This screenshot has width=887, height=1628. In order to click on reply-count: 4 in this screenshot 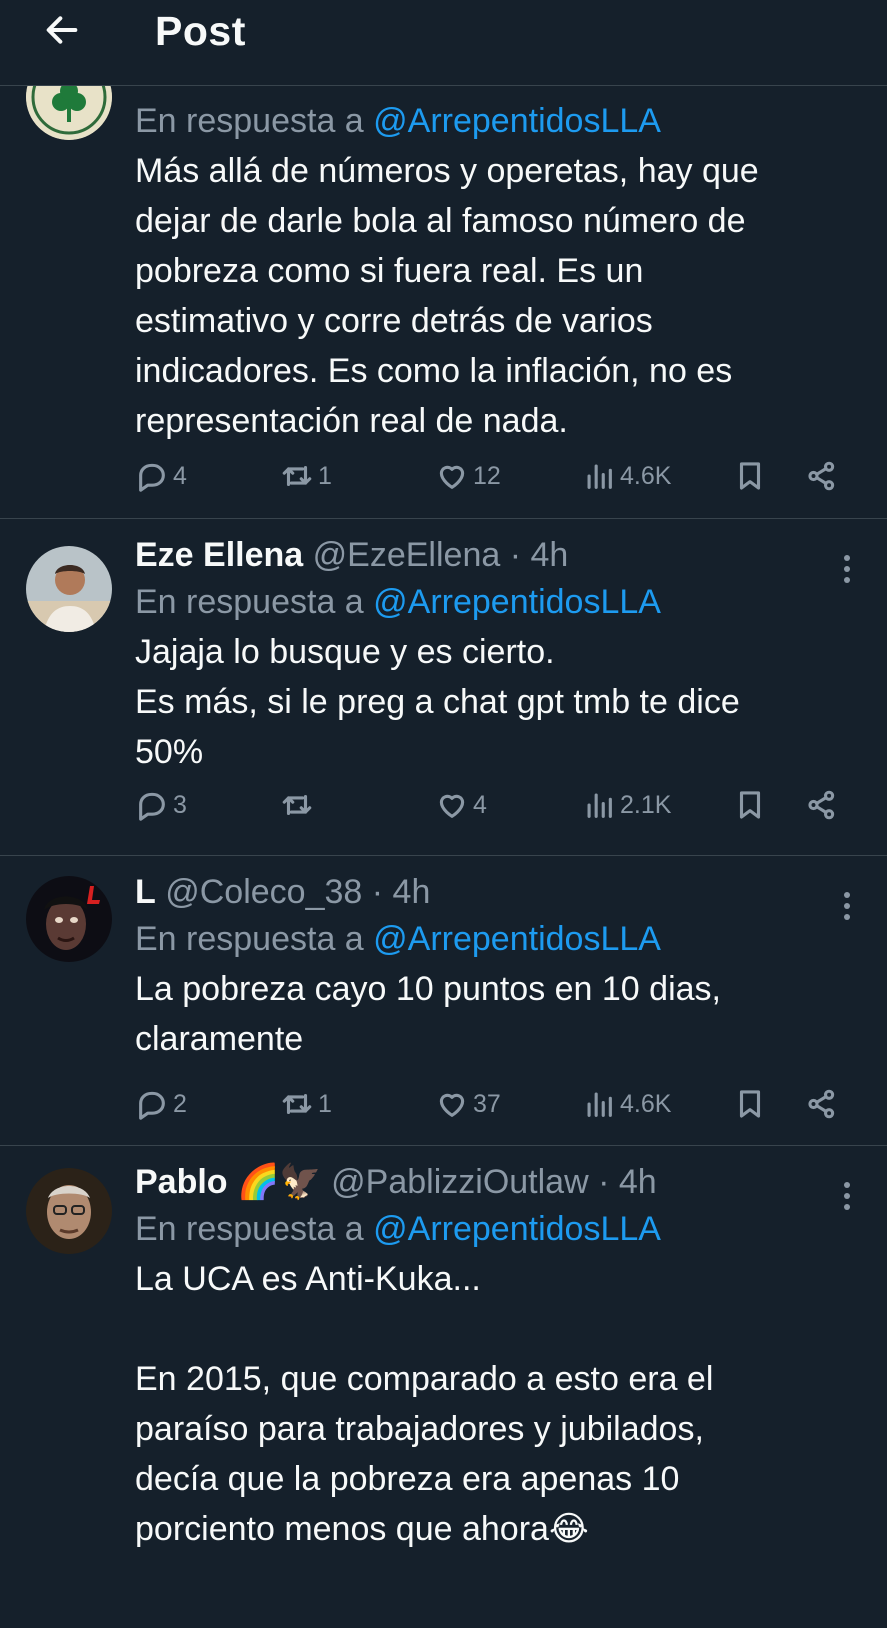, I will do `click(180, 475)`.